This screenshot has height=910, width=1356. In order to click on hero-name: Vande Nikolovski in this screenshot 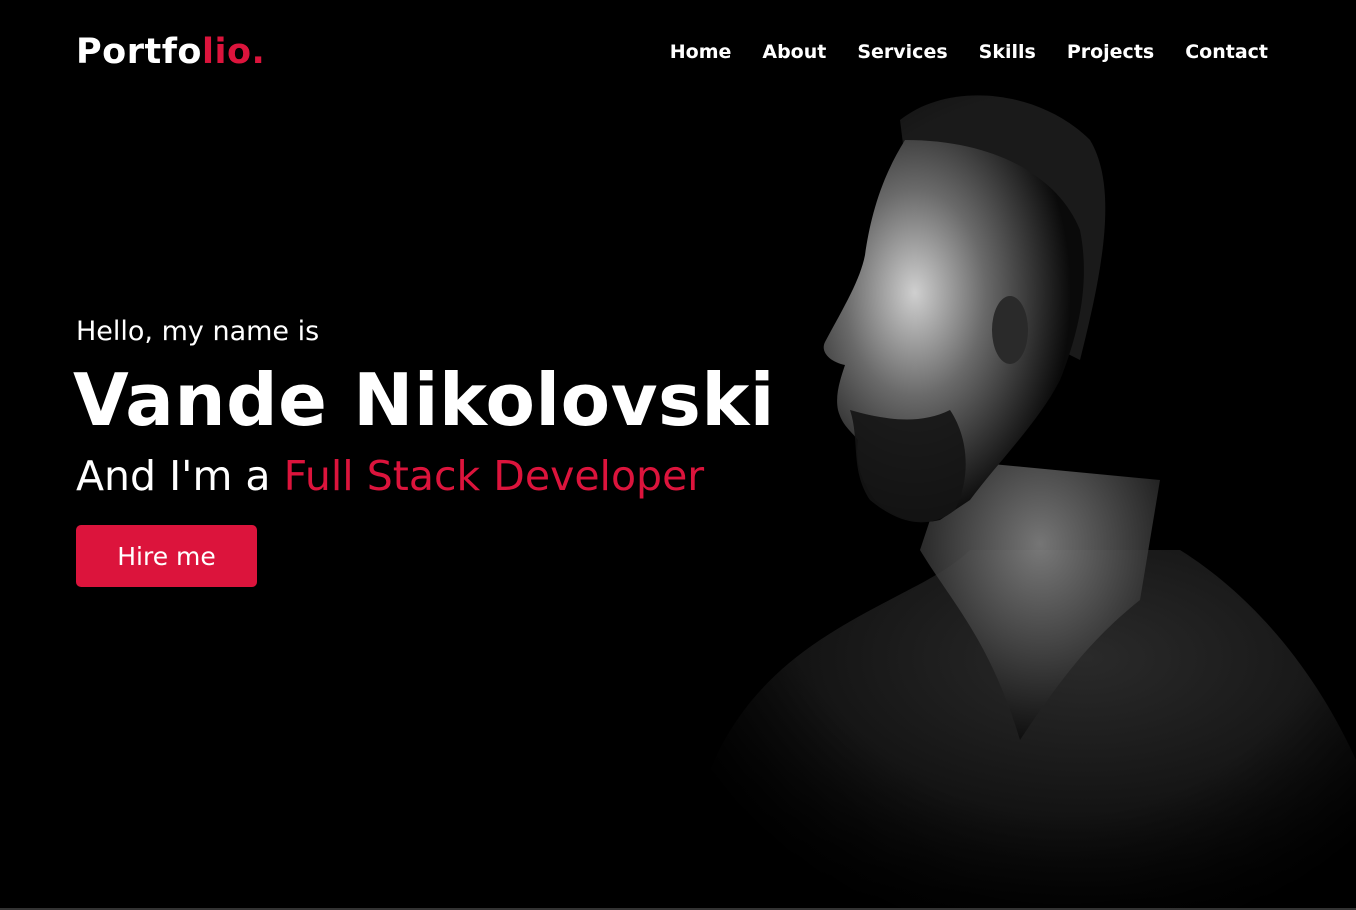, I will do `click(424, 400)`.